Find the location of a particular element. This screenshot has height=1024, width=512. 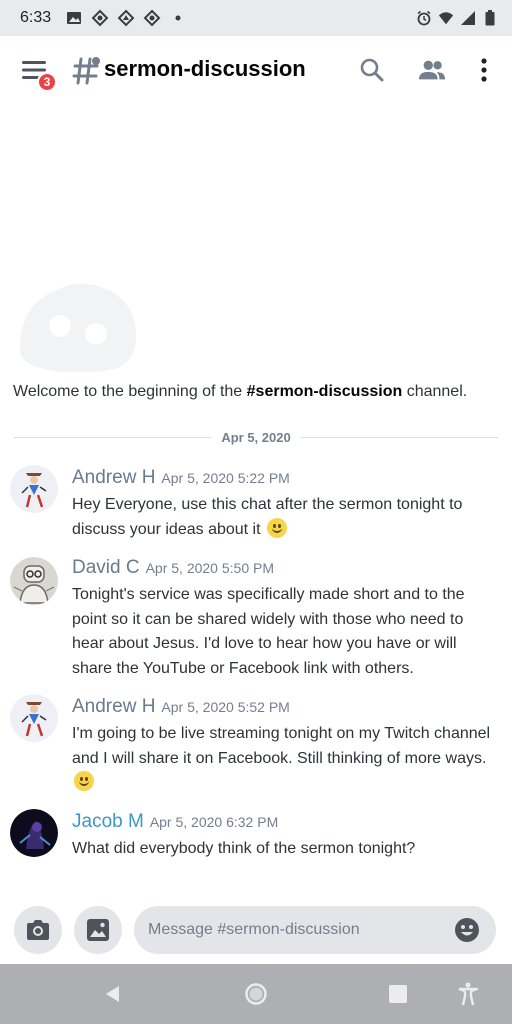

camera-icon is located at coordinates (38, 930).